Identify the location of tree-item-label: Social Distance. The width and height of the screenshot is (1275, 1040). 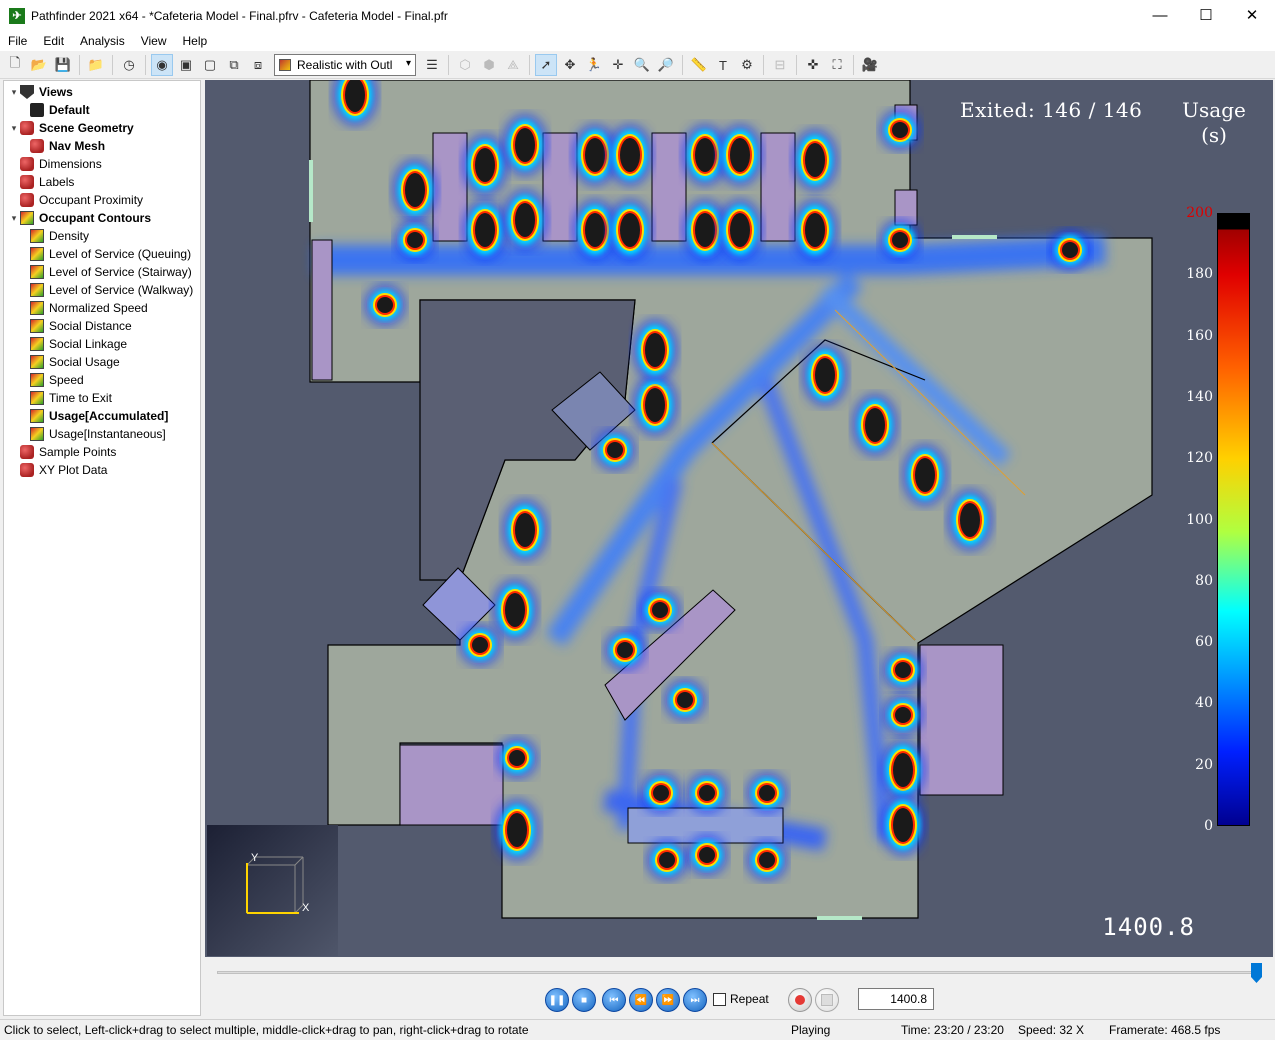
(90, 326).